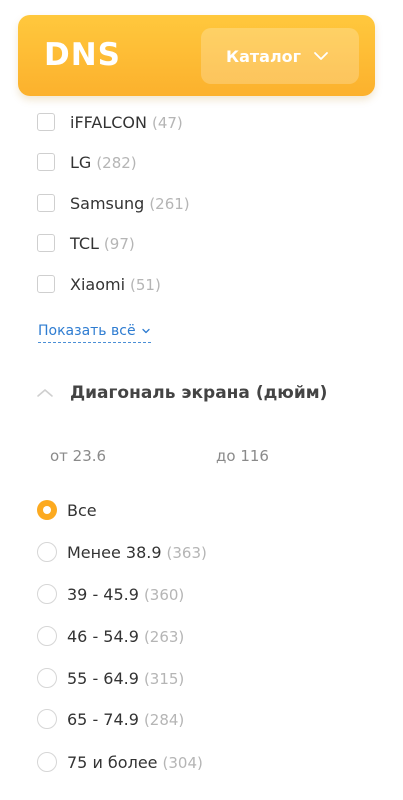  What do you see at coordinates (167, 122) in the screenshot?
I see `brand-count: (47)` at bounding box center [167, 122].